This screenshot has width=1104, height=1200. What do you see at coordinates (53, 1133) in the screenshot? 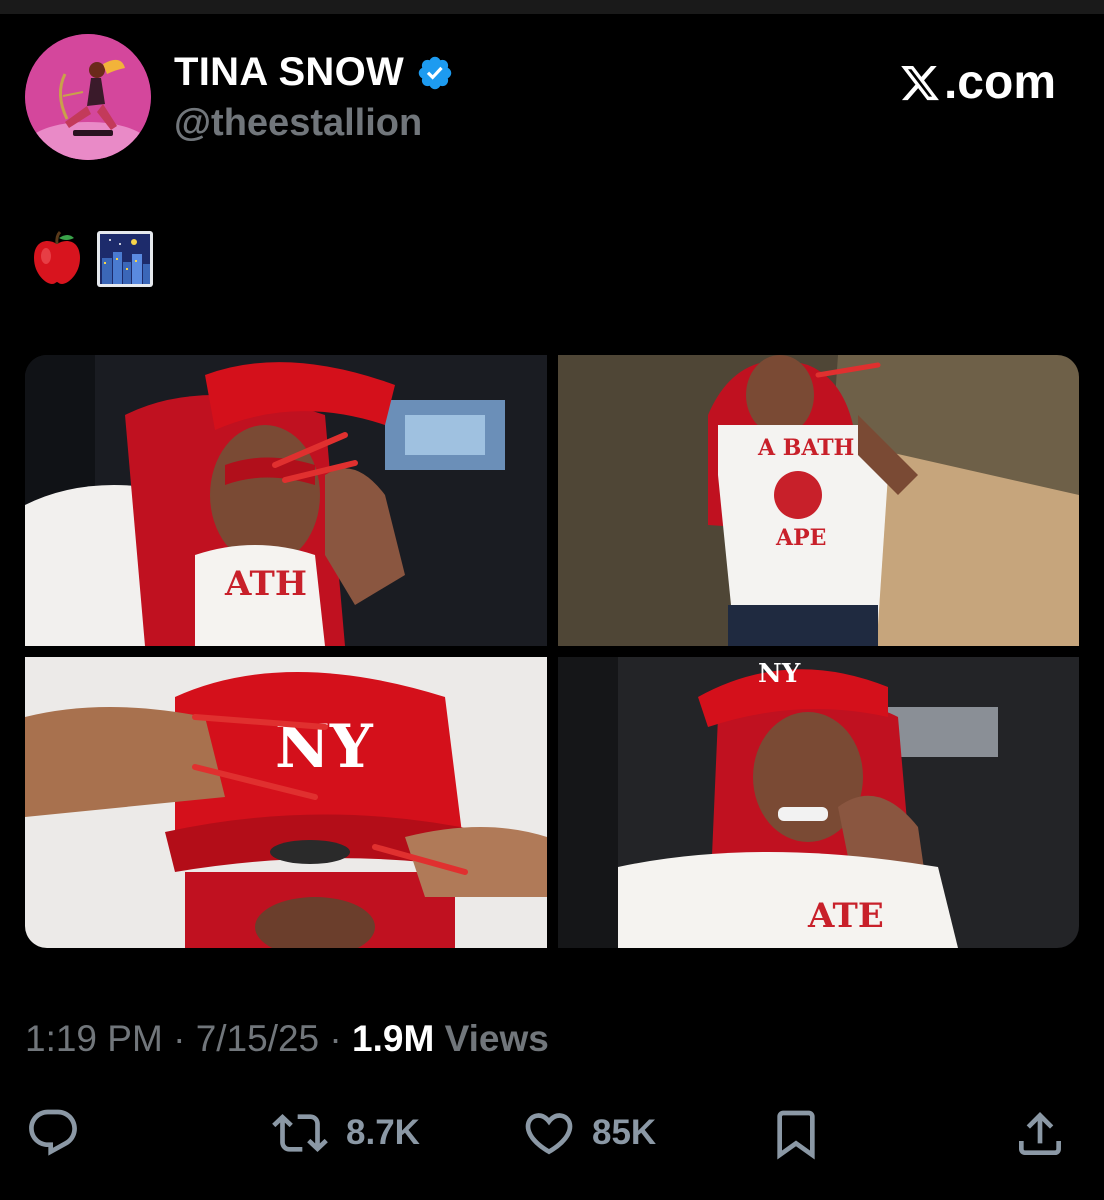
I see `reply-icon` at bounding box center [53, 1133].